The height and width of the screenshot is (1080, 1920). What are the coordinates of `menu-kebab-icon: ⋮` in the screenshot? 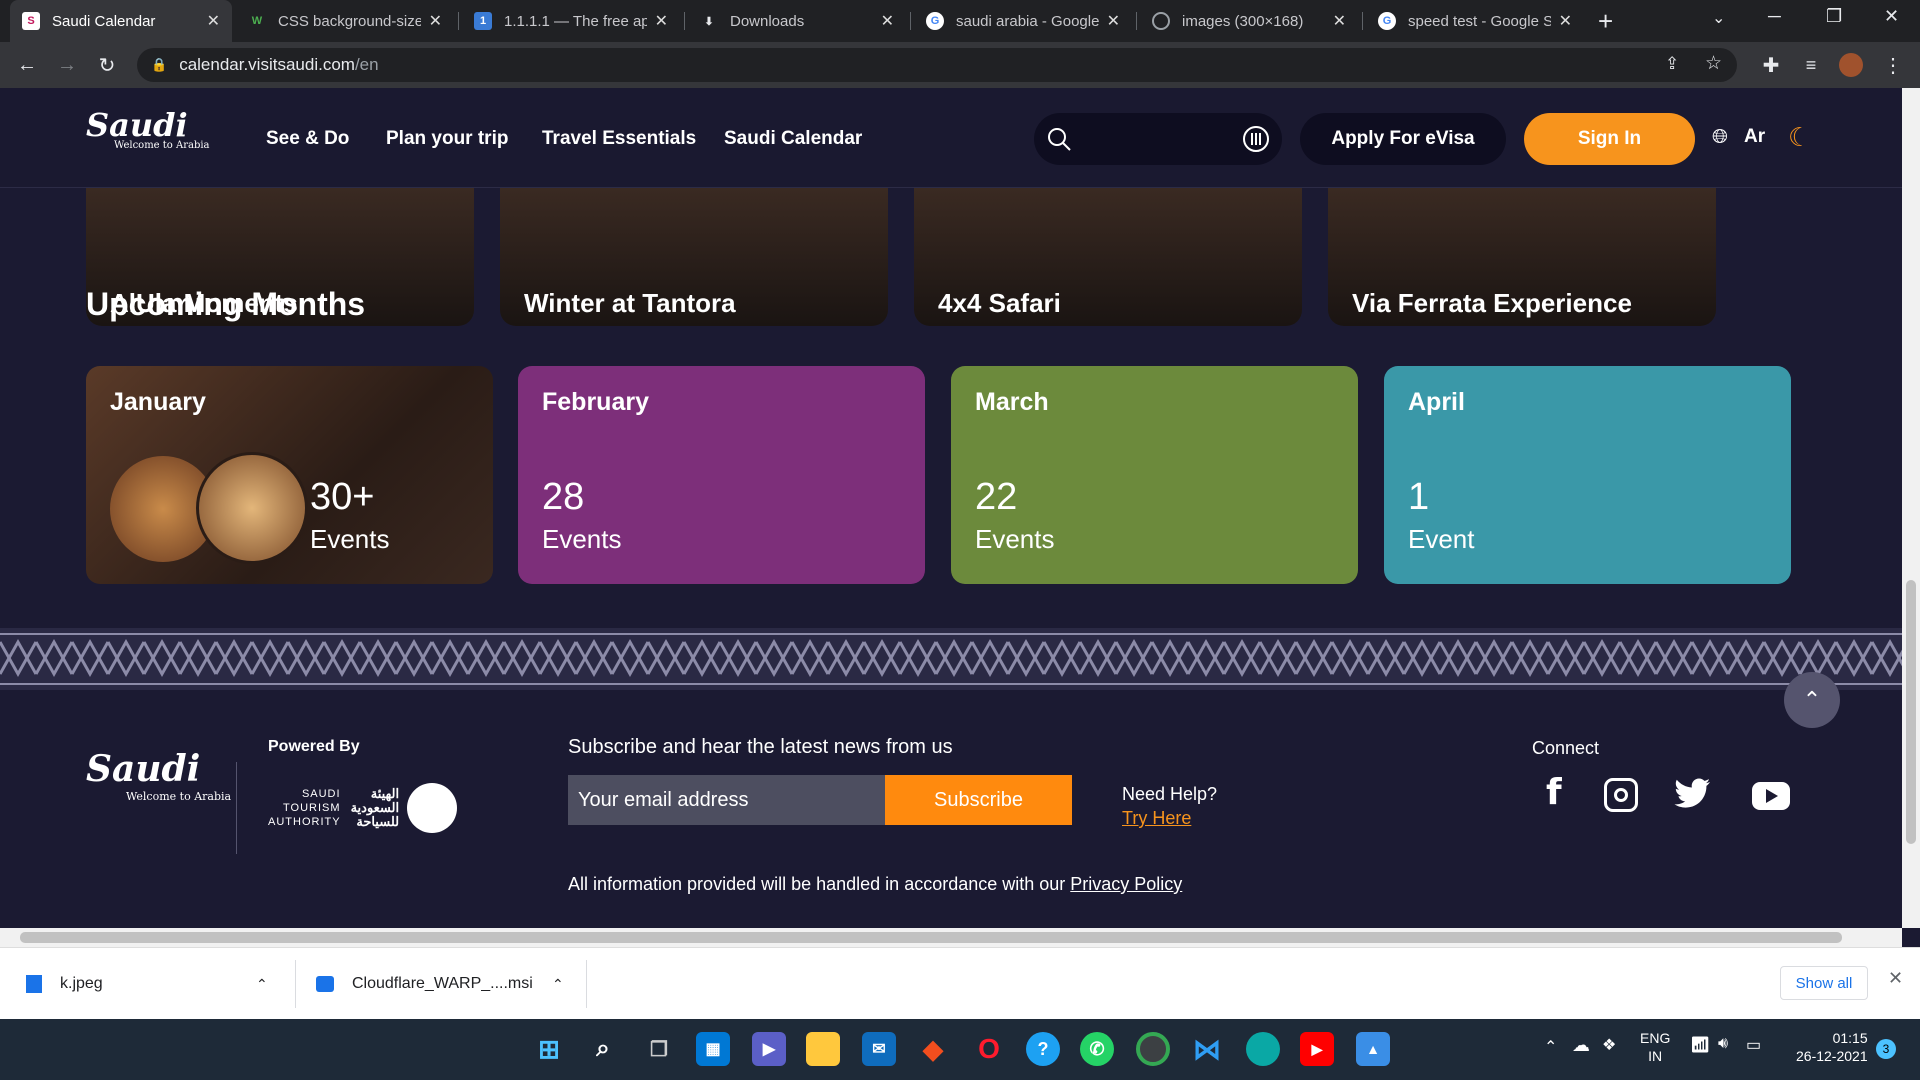 It's located at (1893, 65).